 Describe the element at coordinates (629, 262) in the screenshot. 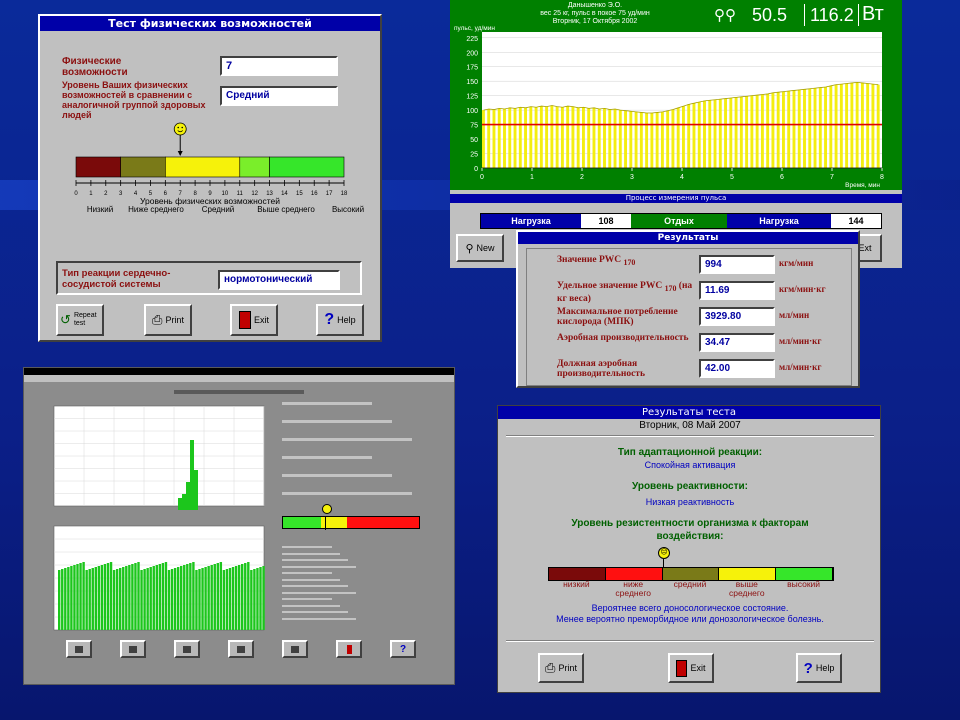

I see `pwc-subscript: 170` at that location.